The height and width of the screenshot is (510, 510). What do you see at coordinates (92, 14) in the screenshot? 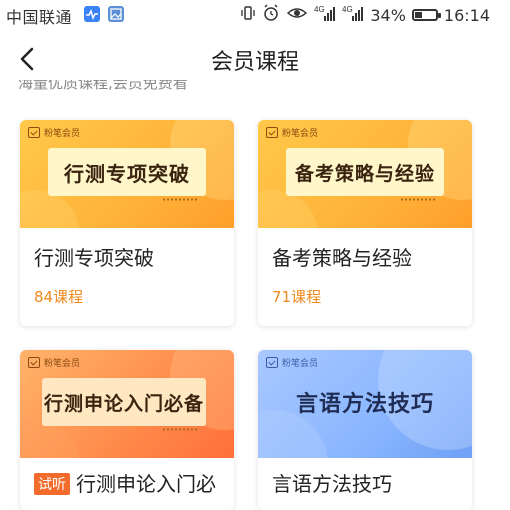
I see `activity-app-icon` at bounding box center [92, 14].